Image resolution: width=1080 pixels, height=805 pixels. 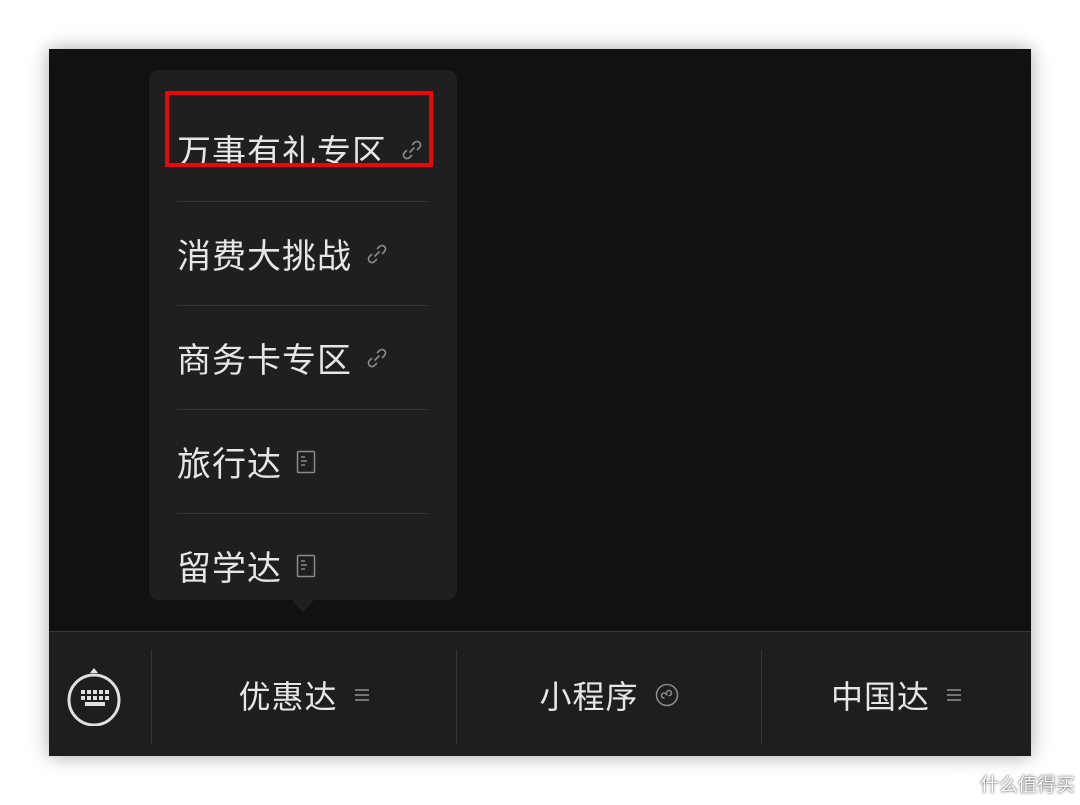 I want to click on tab-zhongguoda: 中国达, so click(x=896, y=694).